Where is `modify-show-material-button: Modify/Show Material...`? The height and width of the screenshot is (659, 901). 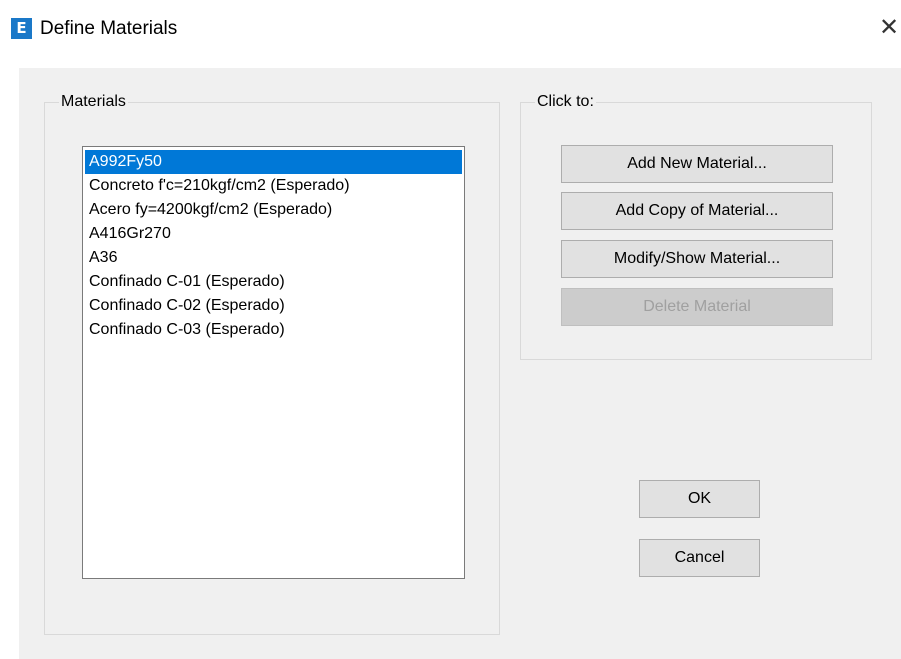
modify-show-material-button: Modify/Show Material... is located at coordinates (697, 259).